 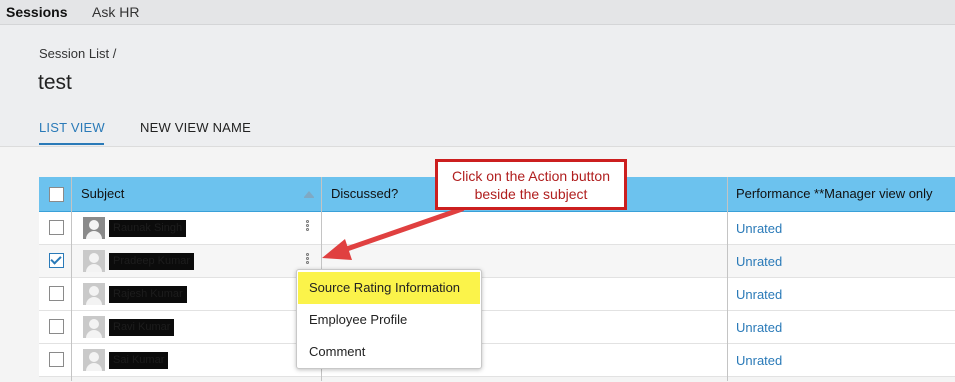 I want to click on menu-item-comment: Comment, so click(x=389, y=352).